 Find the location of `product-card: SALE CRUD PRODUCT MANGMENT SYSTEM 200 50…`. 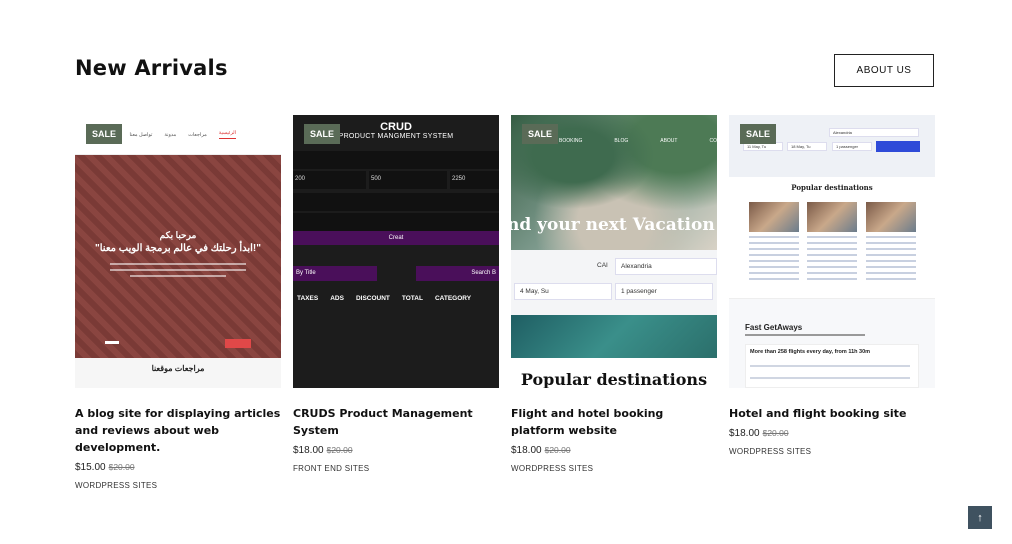

product-card: SALE CRUD PRODUCT MANGMENT SYSTEM 200 50… is located at coordinates (396, 294).